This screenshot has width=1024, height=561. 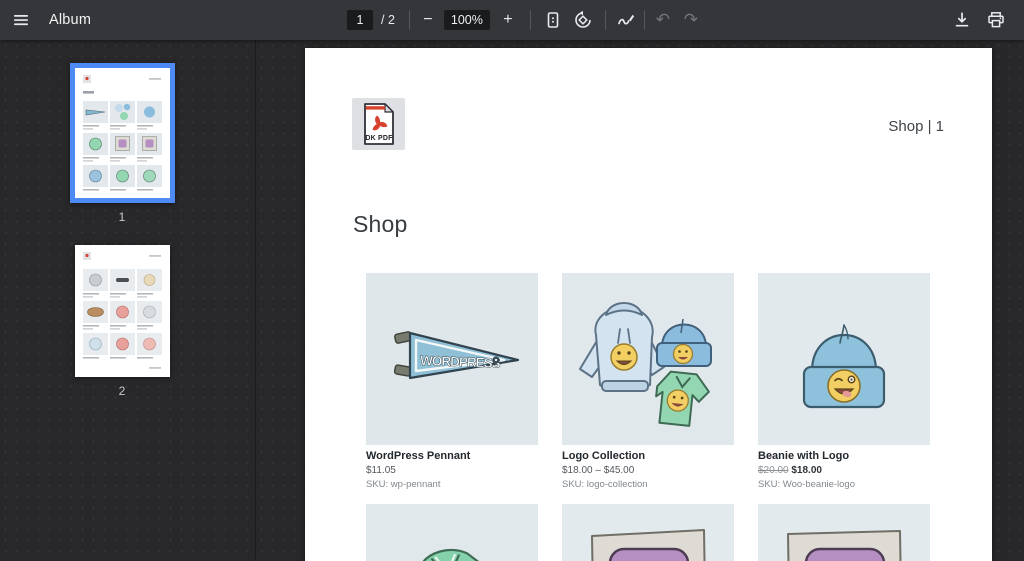 I want to click on product-name: WordPress Pennant, so click(x=418, y=456).